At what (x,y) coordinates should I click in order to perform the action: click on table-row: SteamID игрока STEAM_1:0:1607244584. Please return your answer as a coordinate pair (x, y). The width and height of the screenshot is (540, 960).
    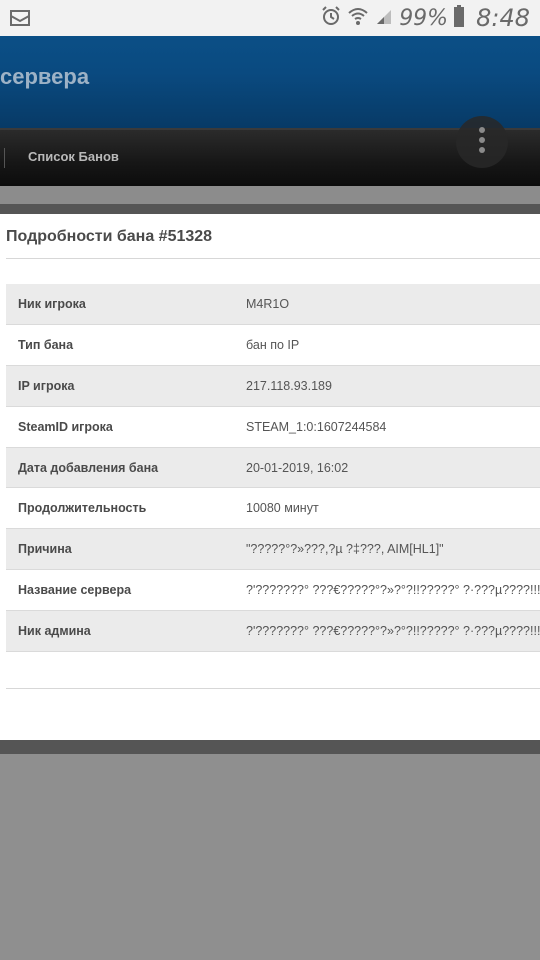
    Looking at the image, I should click on (273, 427).